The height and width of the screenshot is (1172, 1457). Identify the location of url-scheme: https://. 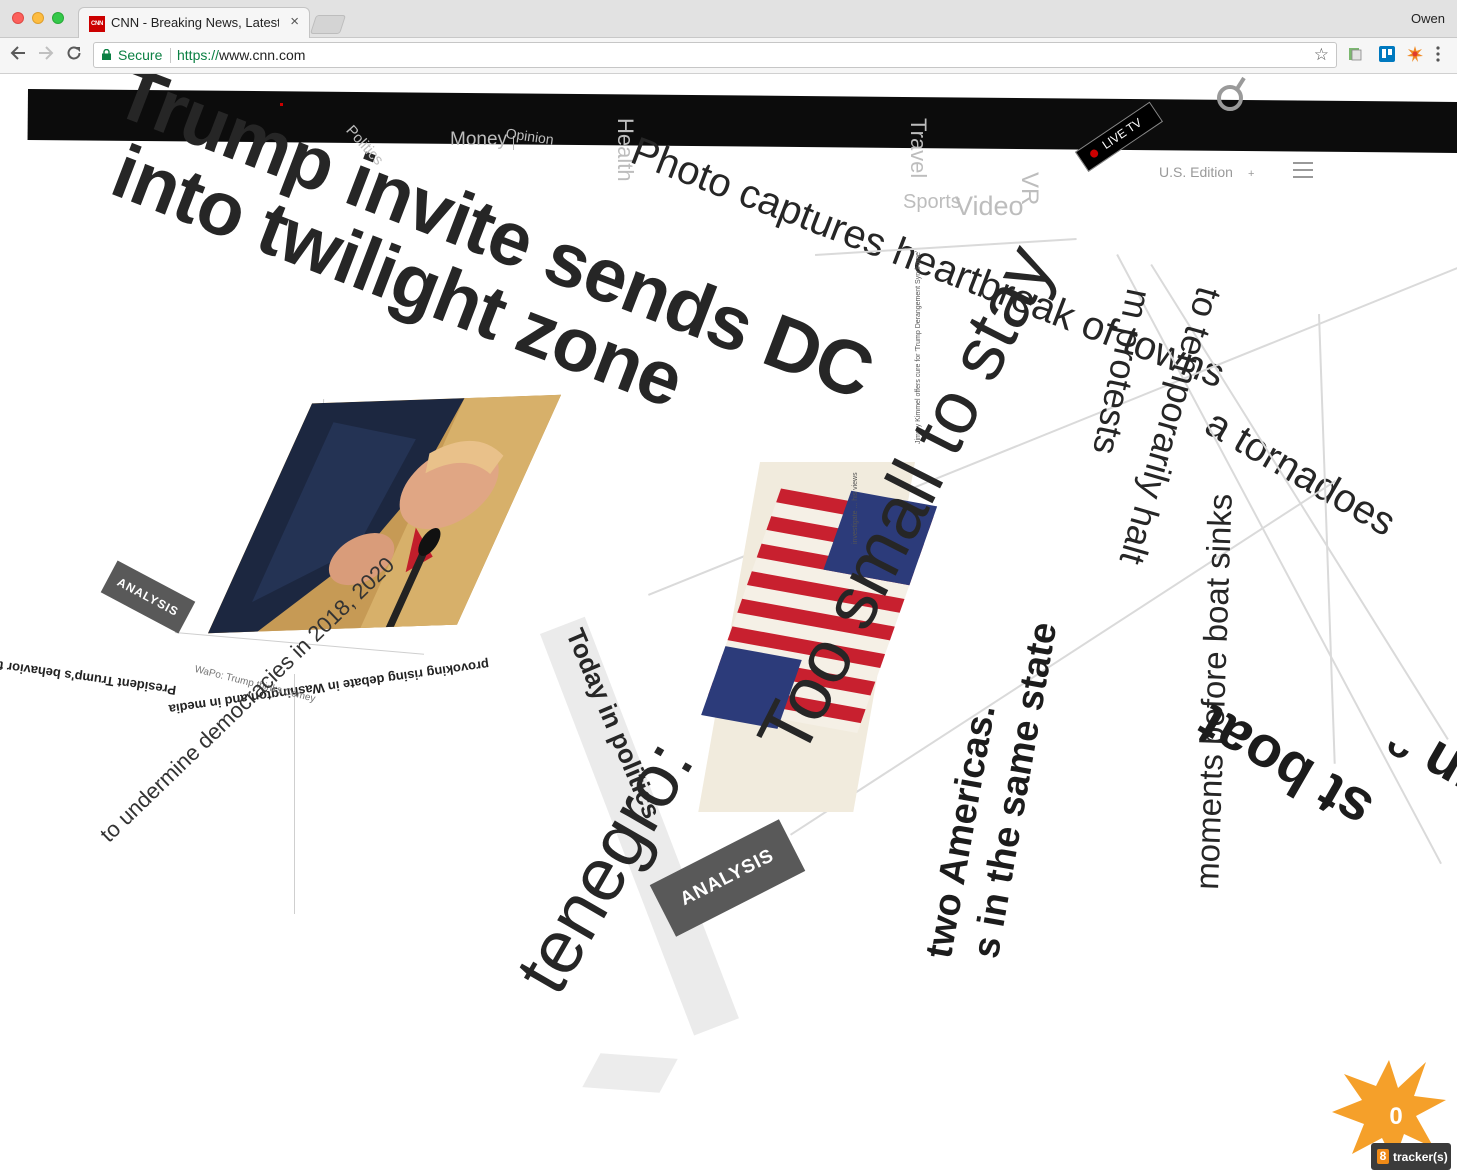
(198, 55).